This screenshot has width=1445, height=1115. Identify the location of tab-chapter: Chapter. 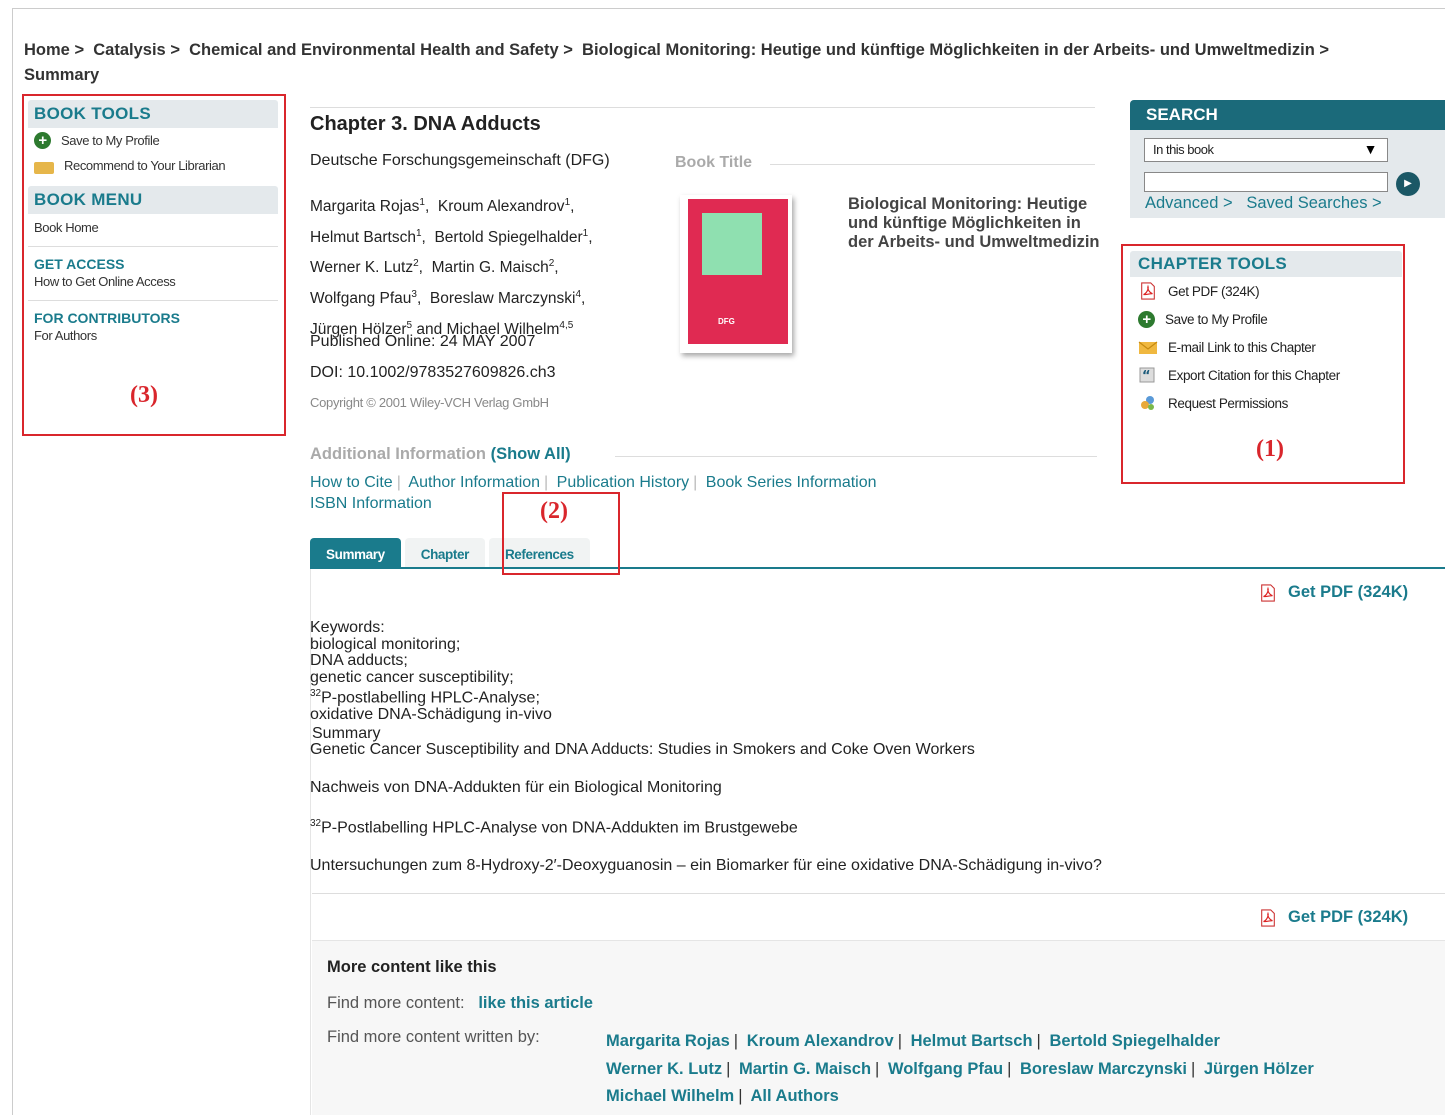
(444, 553).